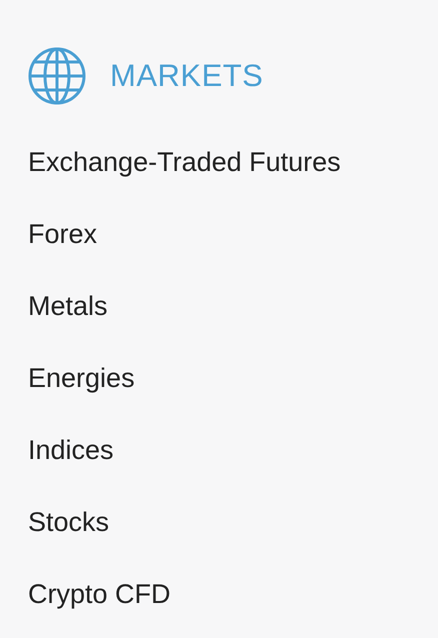 The image size is (438, 638). I want to click on market-link: Metals, so click(68, 324).